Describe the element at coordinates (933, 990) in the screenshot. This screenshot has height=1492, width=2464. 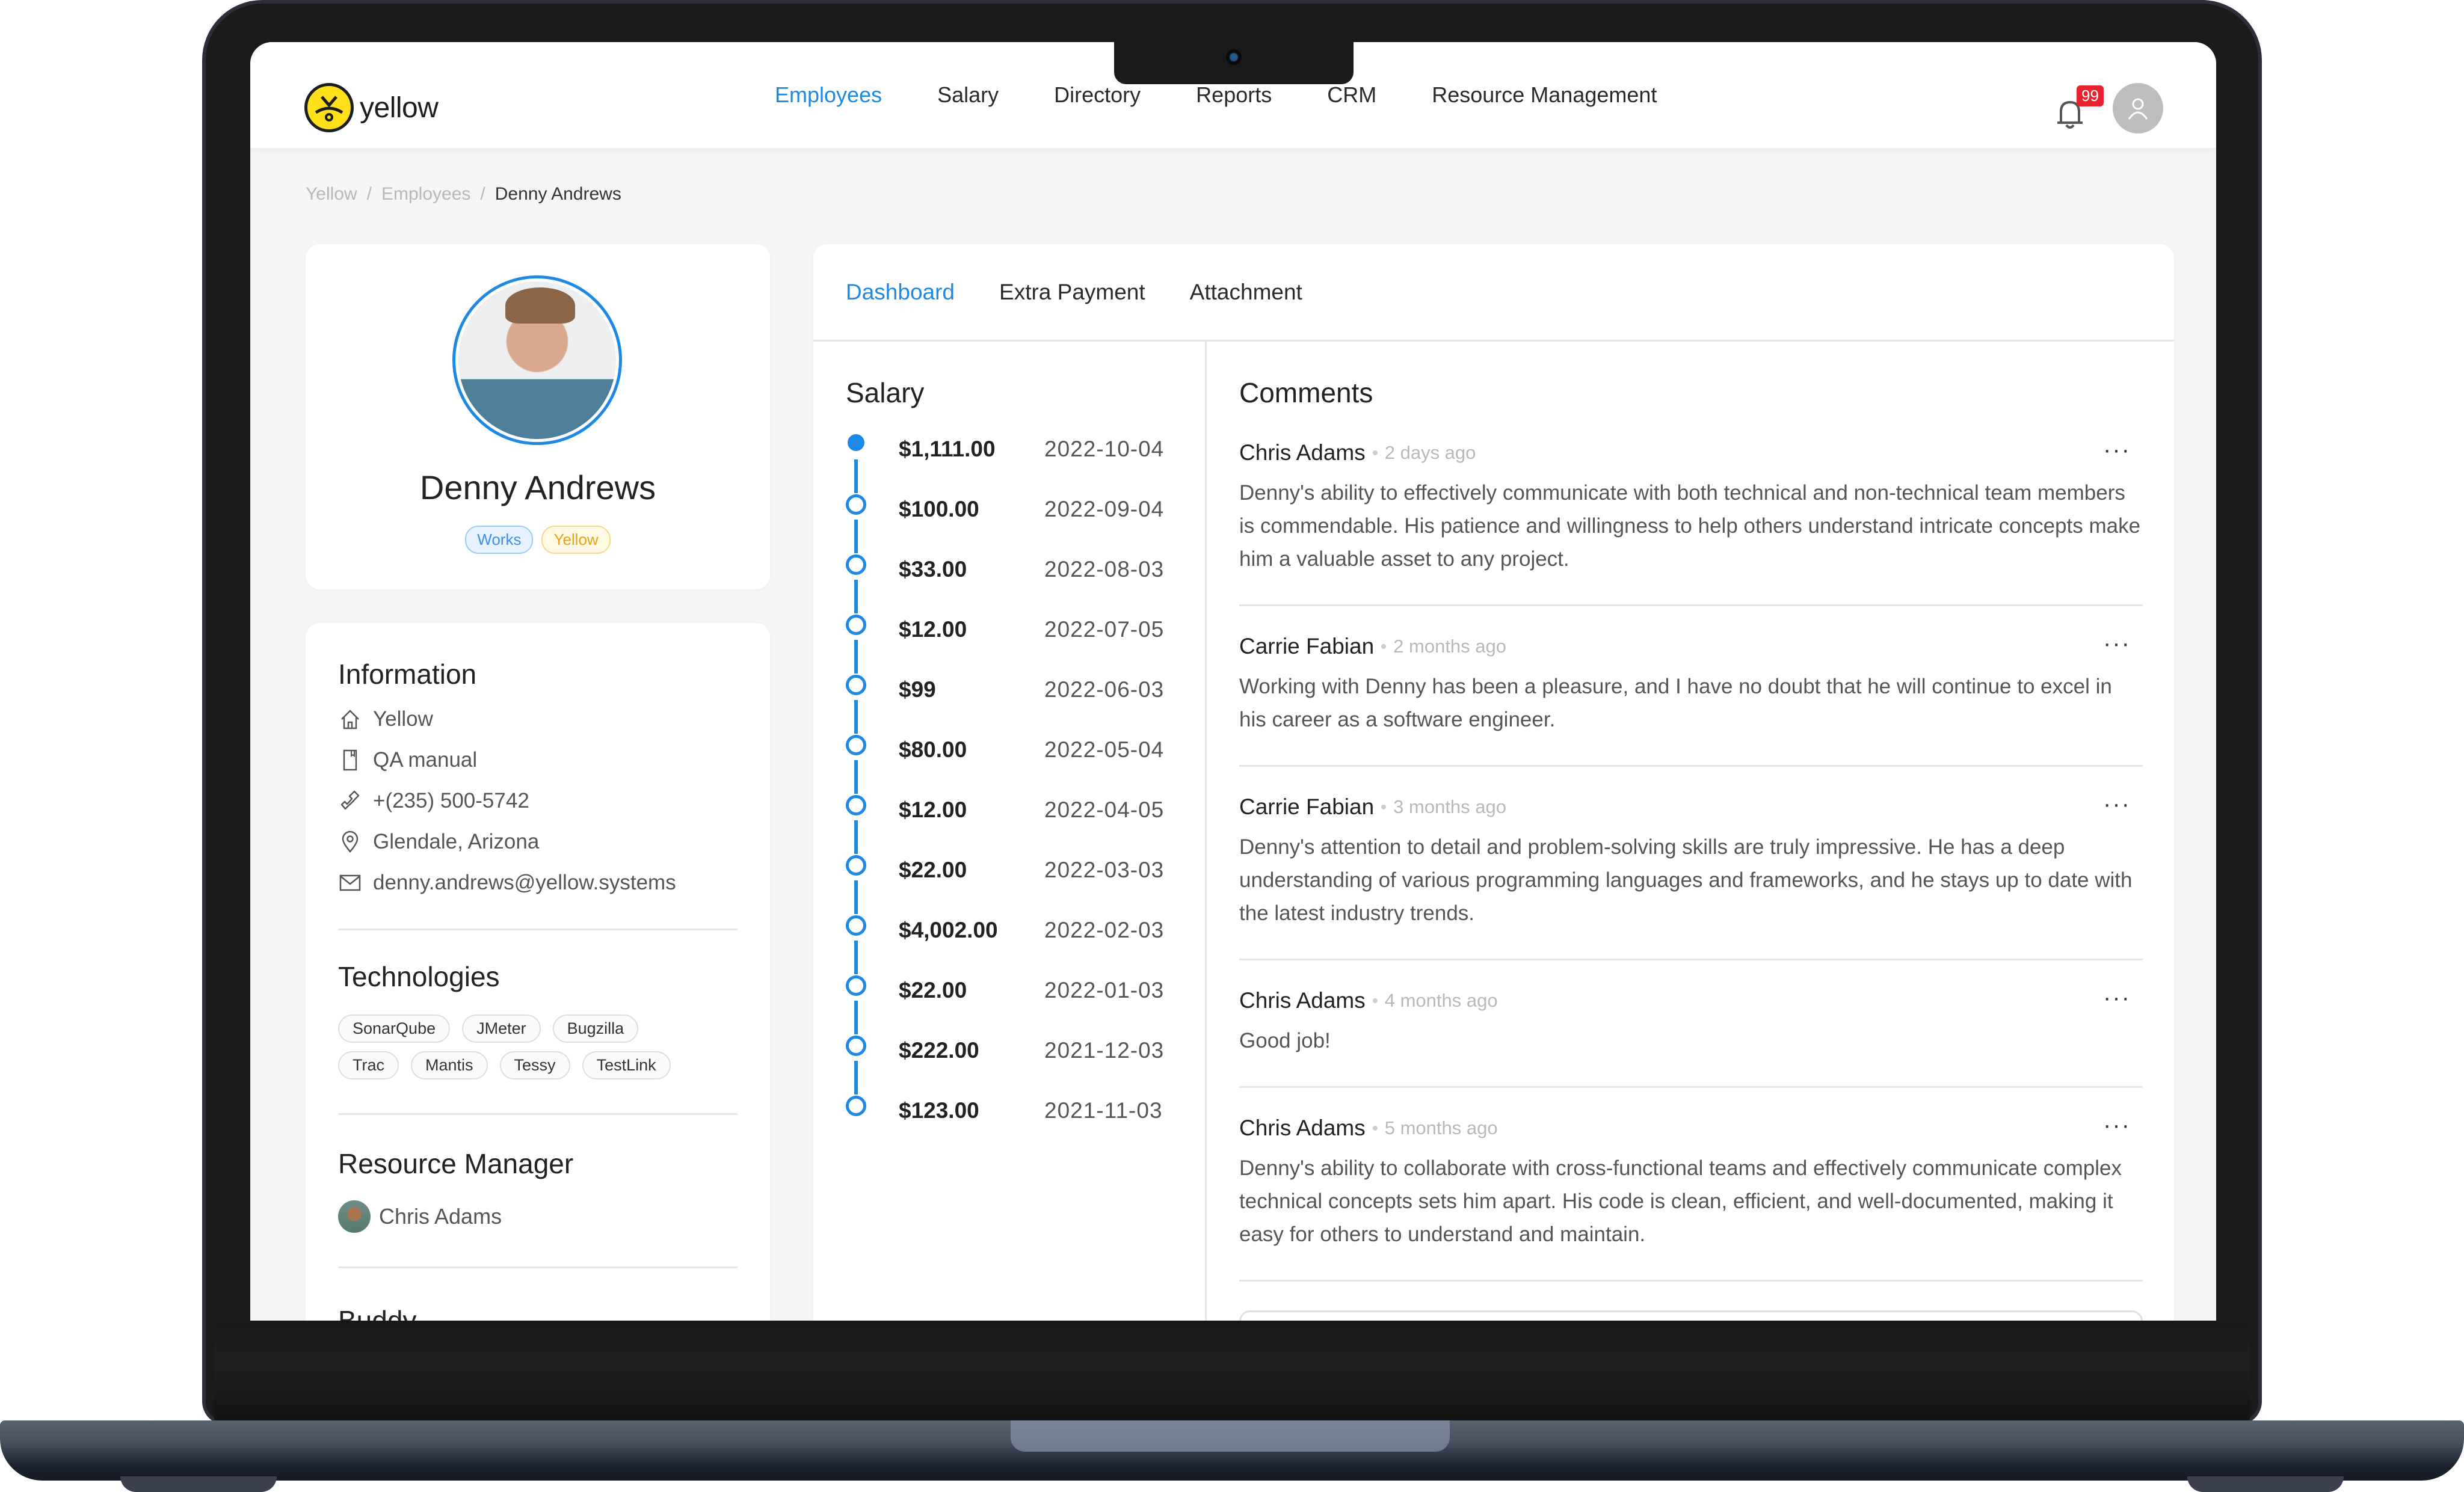
I see `salary-amount: $22.00` at that location.